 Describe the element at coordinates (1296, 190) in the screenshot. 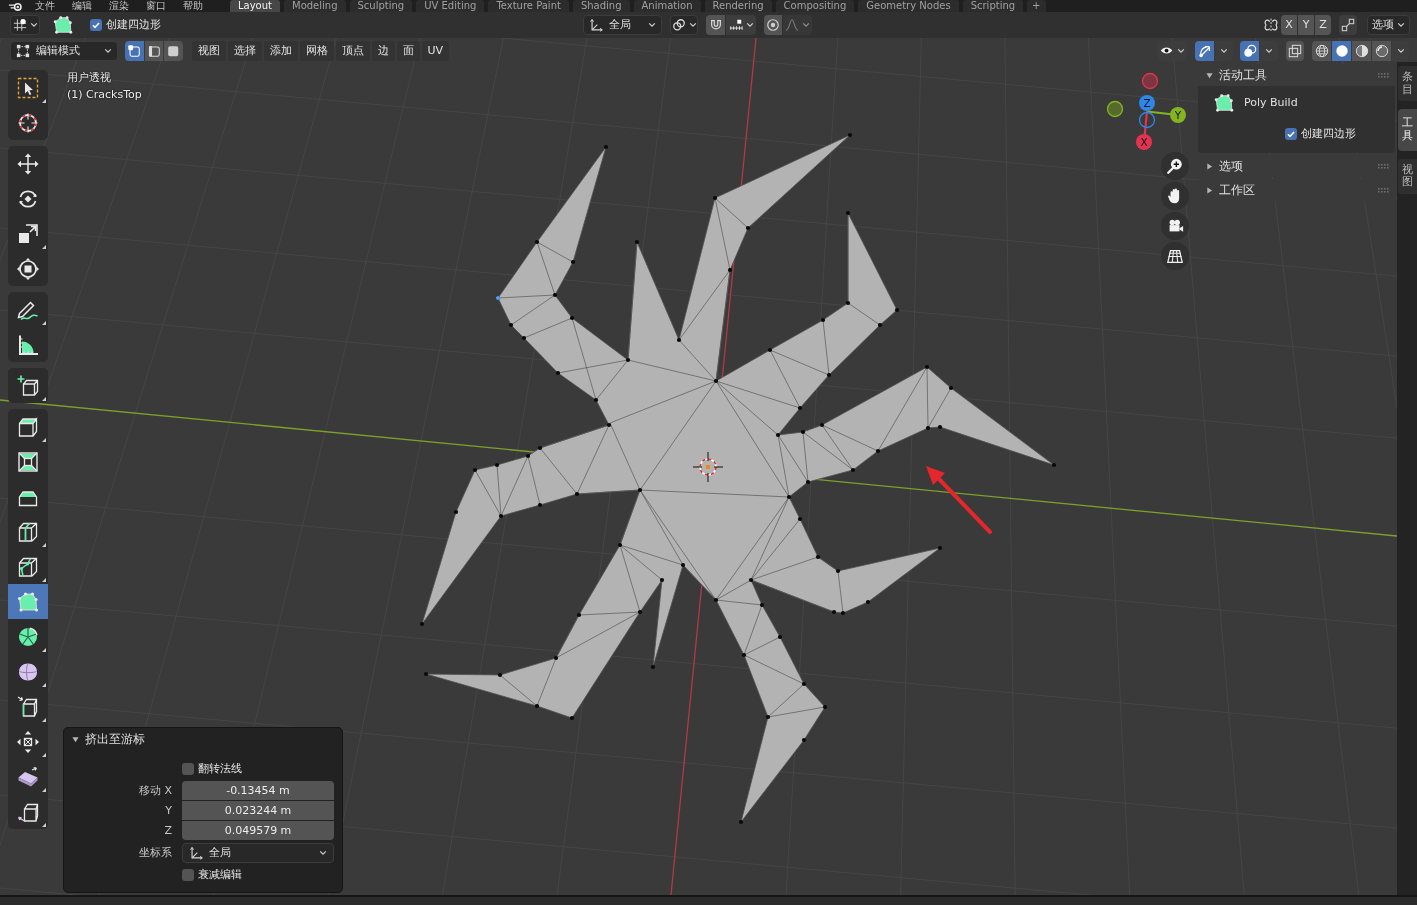

I see `panel-header: 工作区` at that location.